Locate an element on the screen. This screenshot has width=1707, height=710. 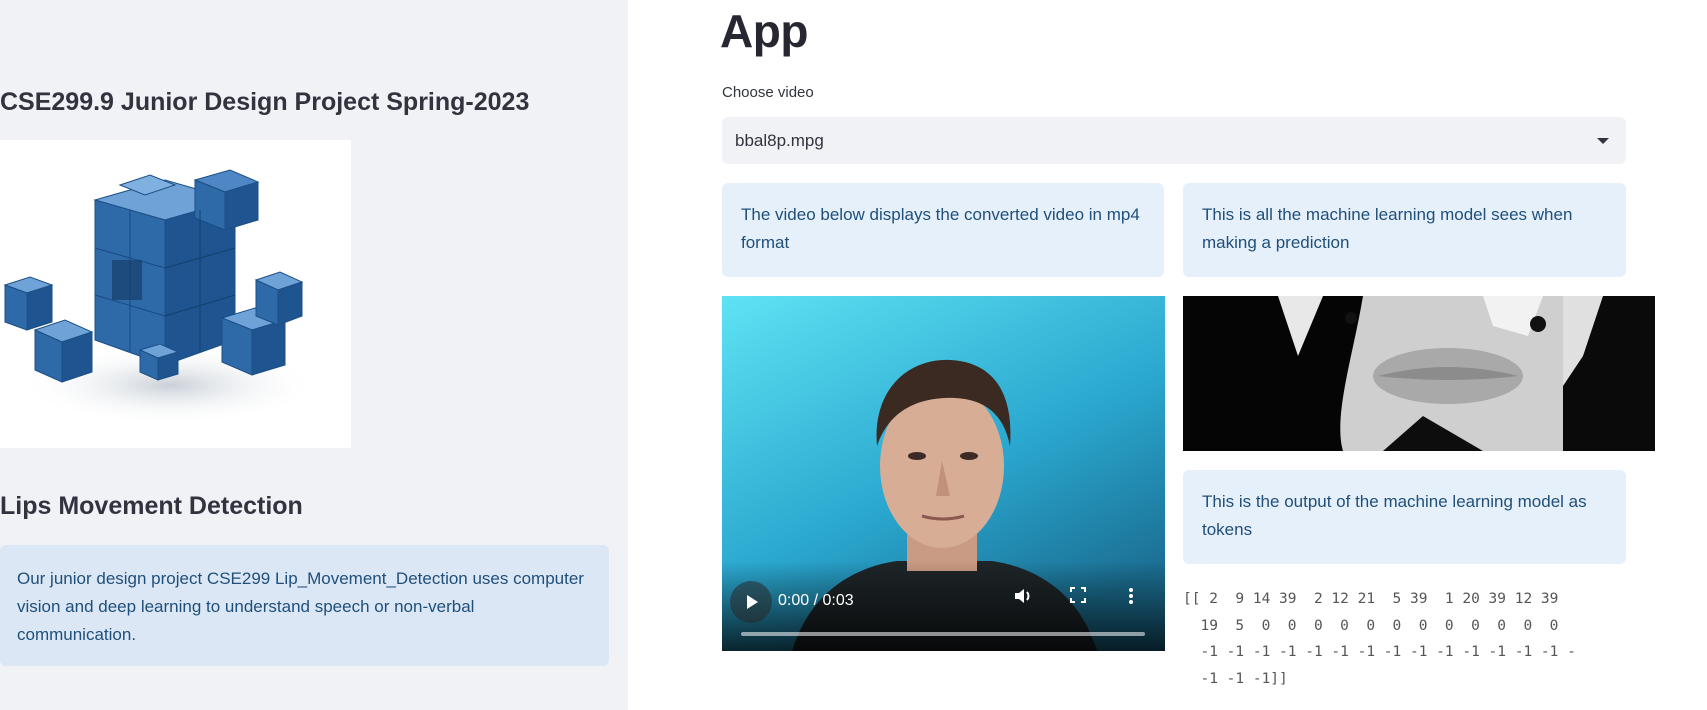
more-options-button is located at coordinates (1142, 601).